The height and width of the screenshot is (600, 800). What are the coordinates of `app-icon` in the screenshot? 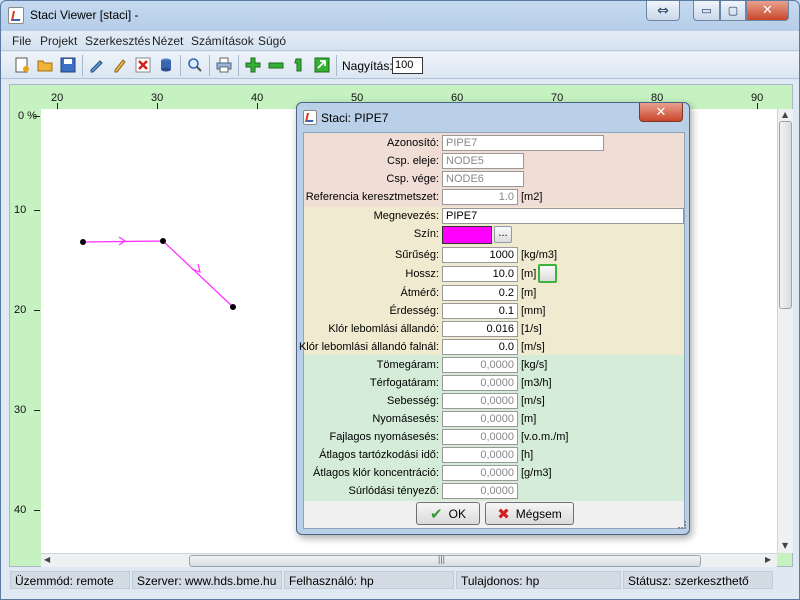 It's located at (16, 15).